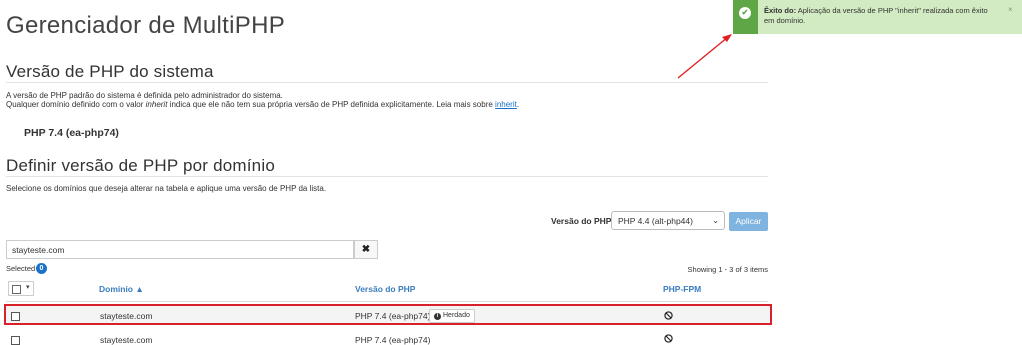  Describe the element at coordinates (506, 104) in the screenshot. I see `inherit-link: inherit` at that location.